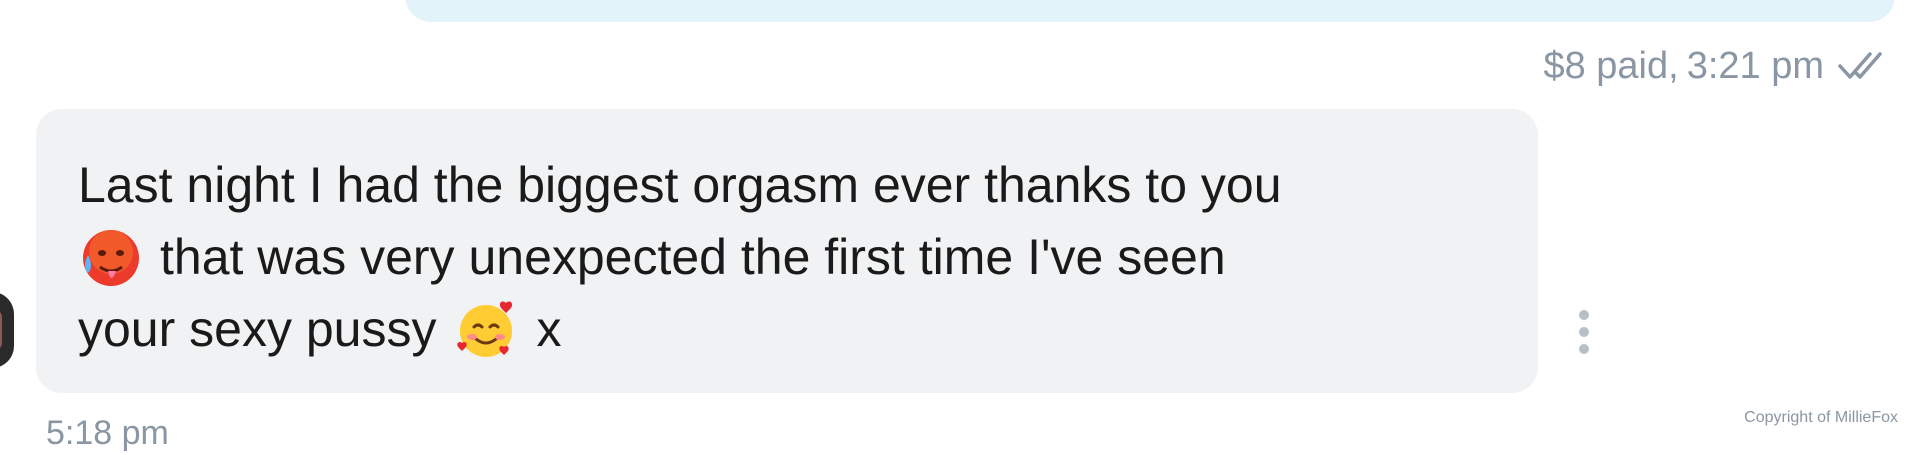 This screenshot has width=1920, height=455. What do you see at coordinates (7, 330) in the screenshot?
I see `avatar` at bounding box center [7, 330].